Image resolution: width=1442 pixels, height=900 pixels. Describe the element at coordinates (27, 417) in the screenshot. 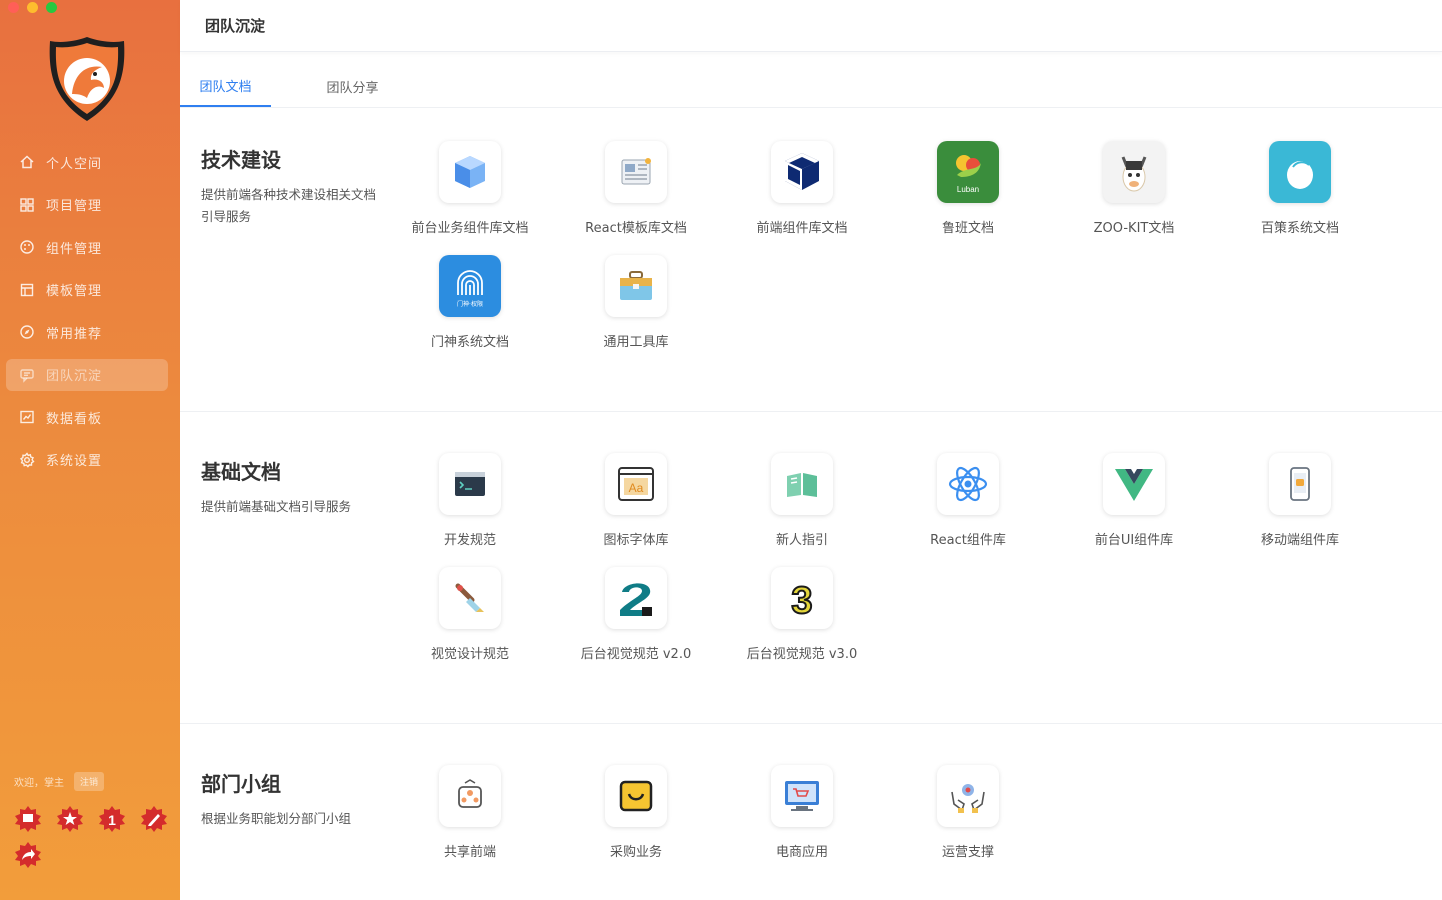

I see `chart-icon` at that location.